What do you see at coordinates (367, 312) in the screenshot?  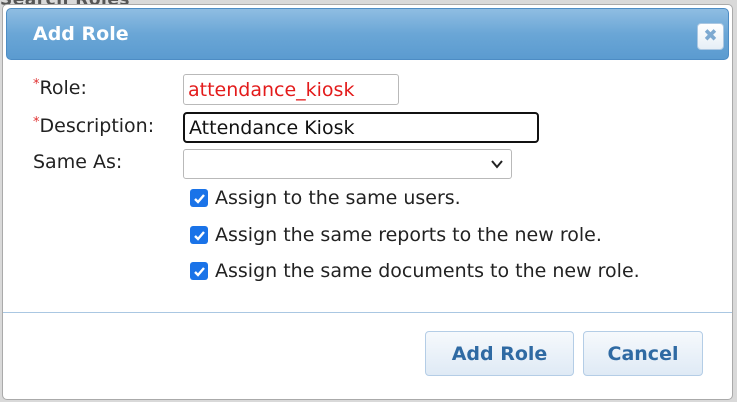 I see `footer-divider` at bounding box center [367, 312].